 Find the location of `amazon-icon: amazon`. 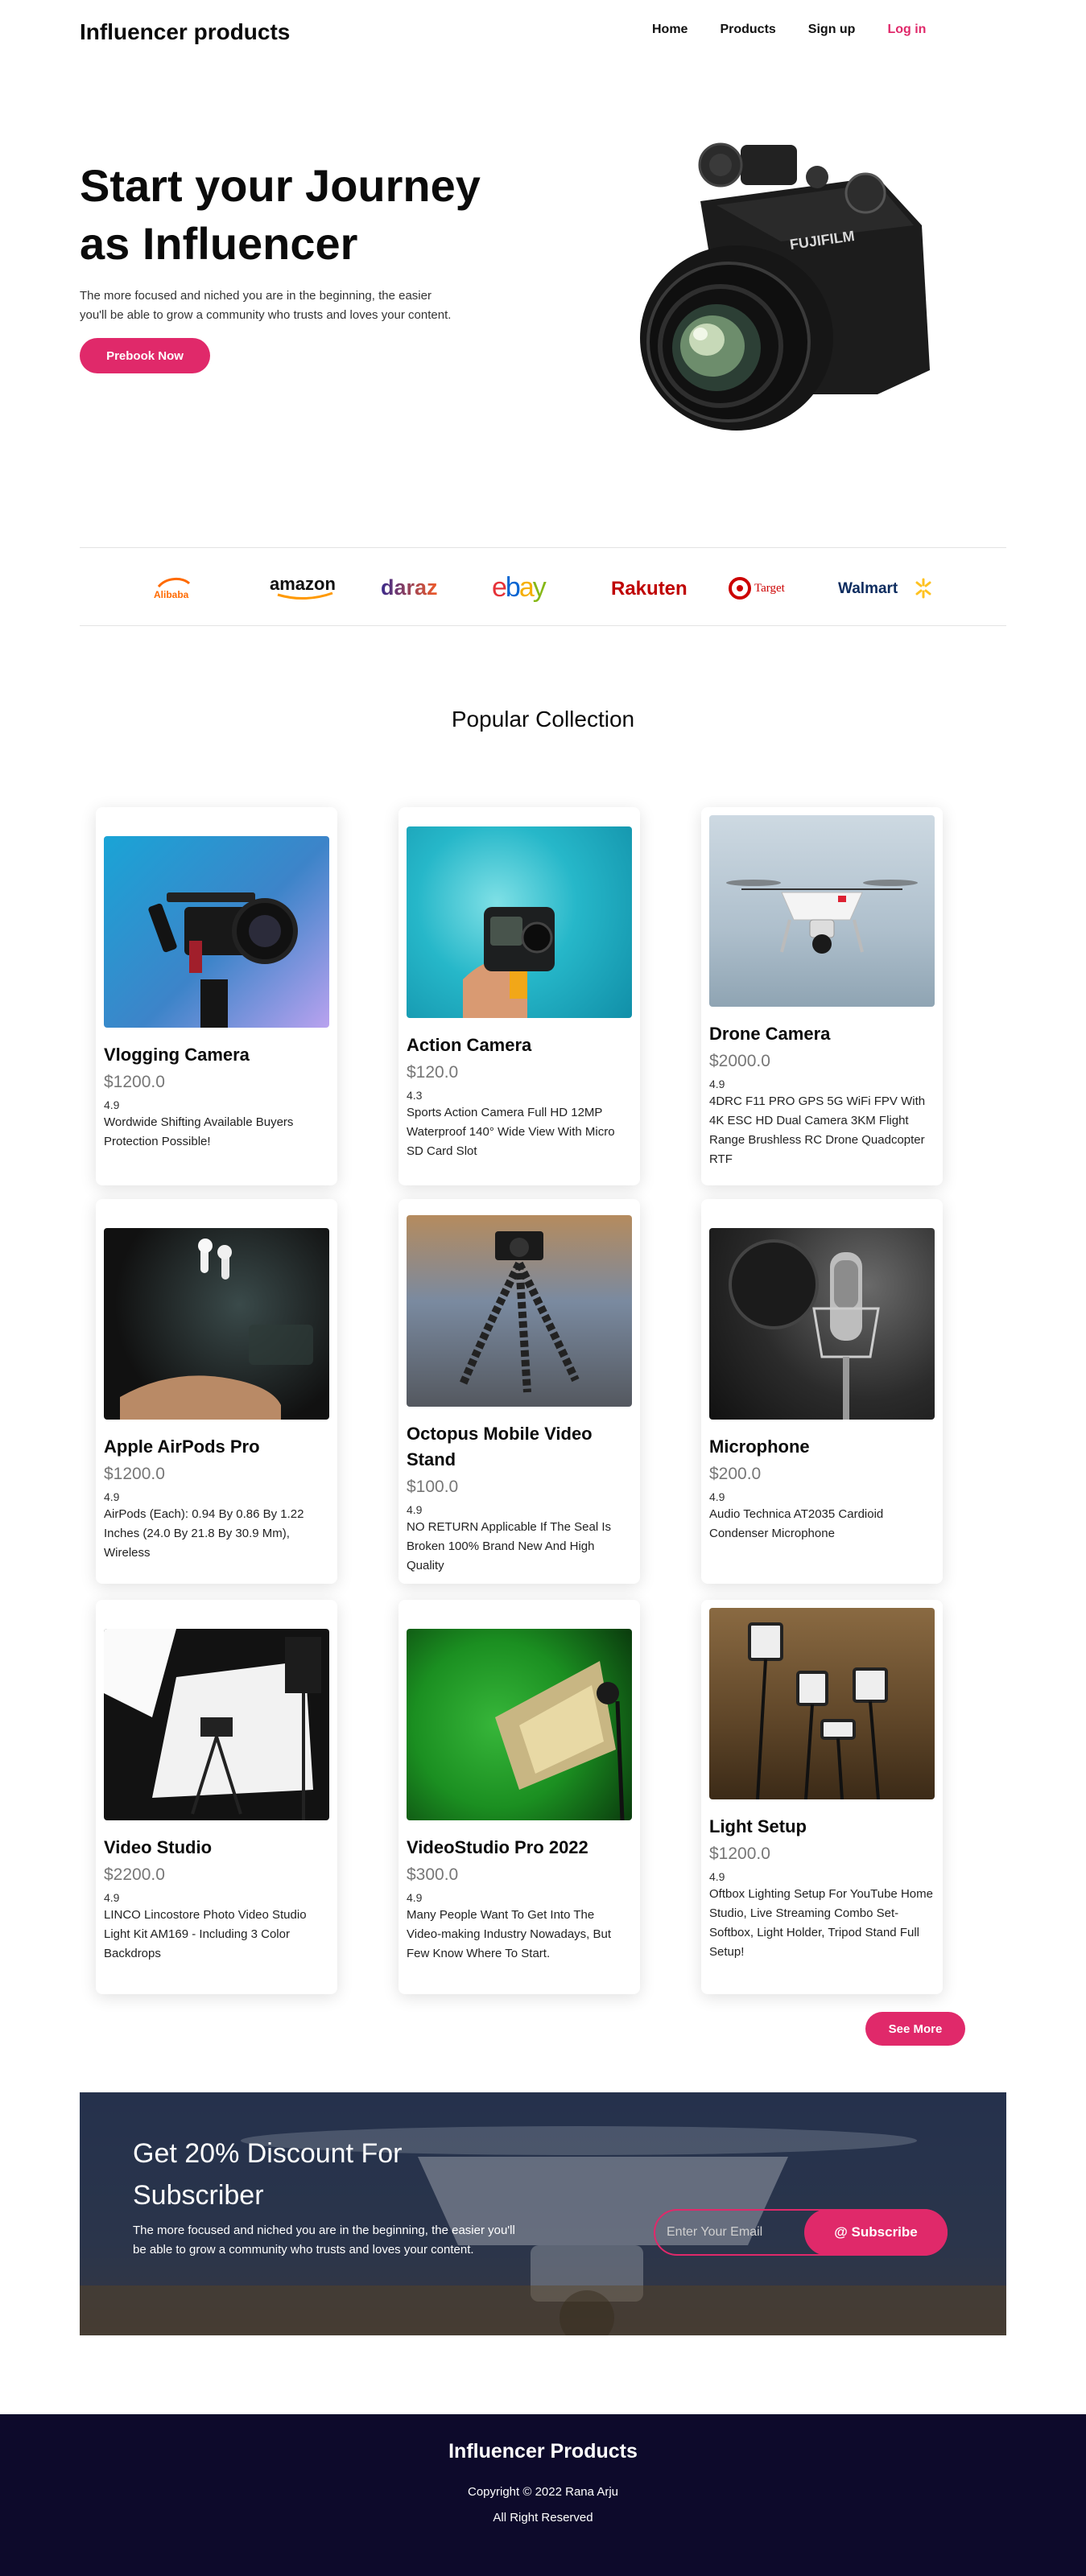

amazon-icon: amazon is located at coordinates (303, 587).